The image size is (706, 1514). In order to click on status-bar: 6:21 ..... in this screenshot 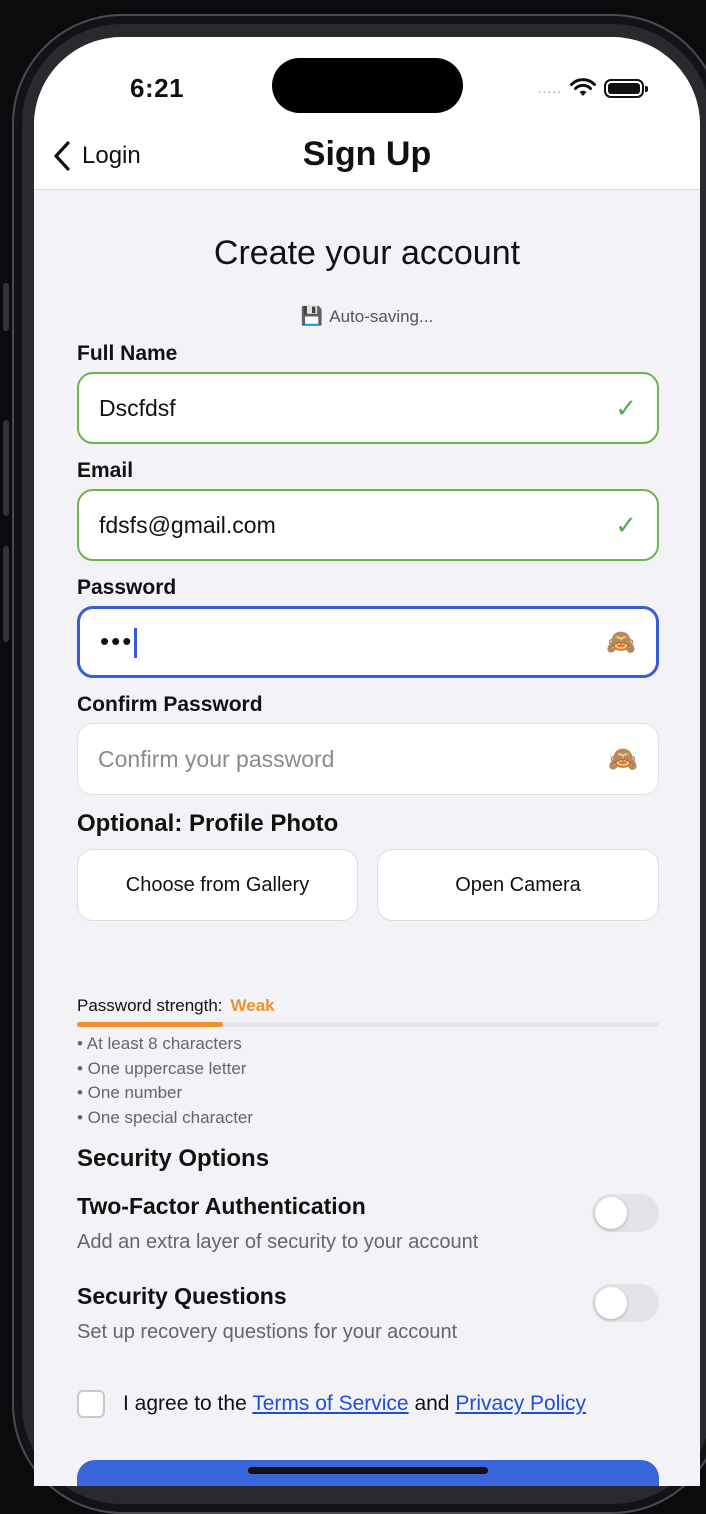, I will do `click(367, 87)`.